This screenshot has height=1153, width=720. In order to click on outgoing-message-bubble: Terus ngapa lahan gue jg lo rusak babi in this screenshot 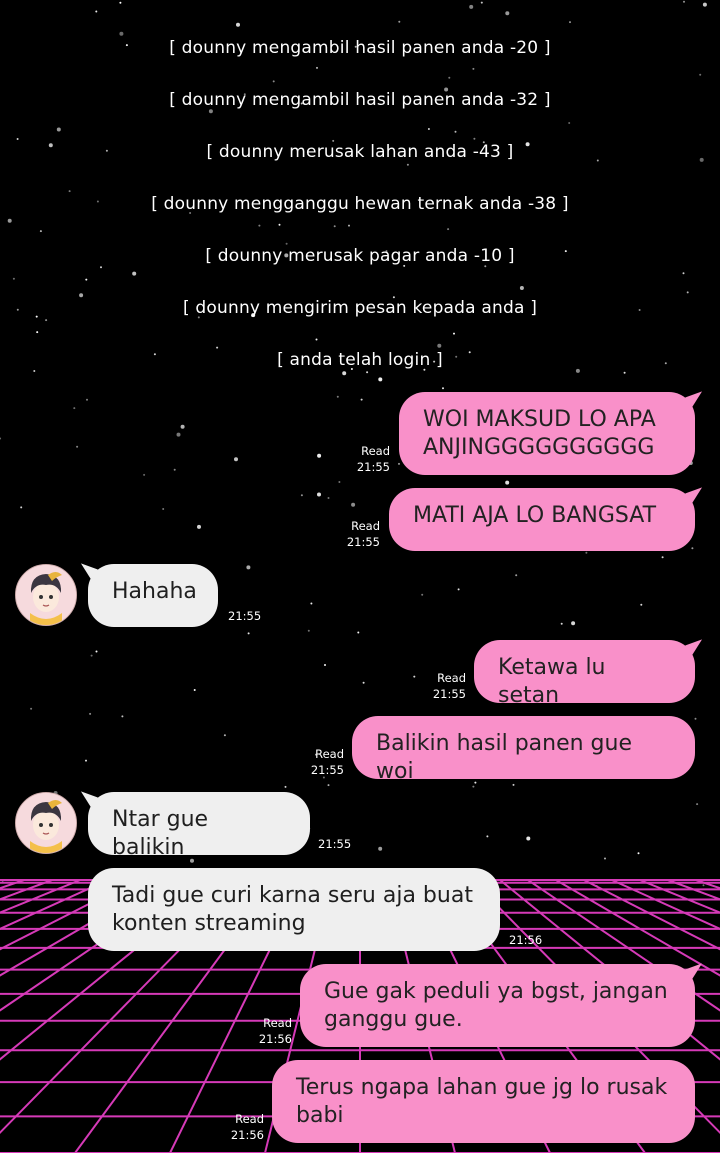, I will do `click(483, 1101)`.